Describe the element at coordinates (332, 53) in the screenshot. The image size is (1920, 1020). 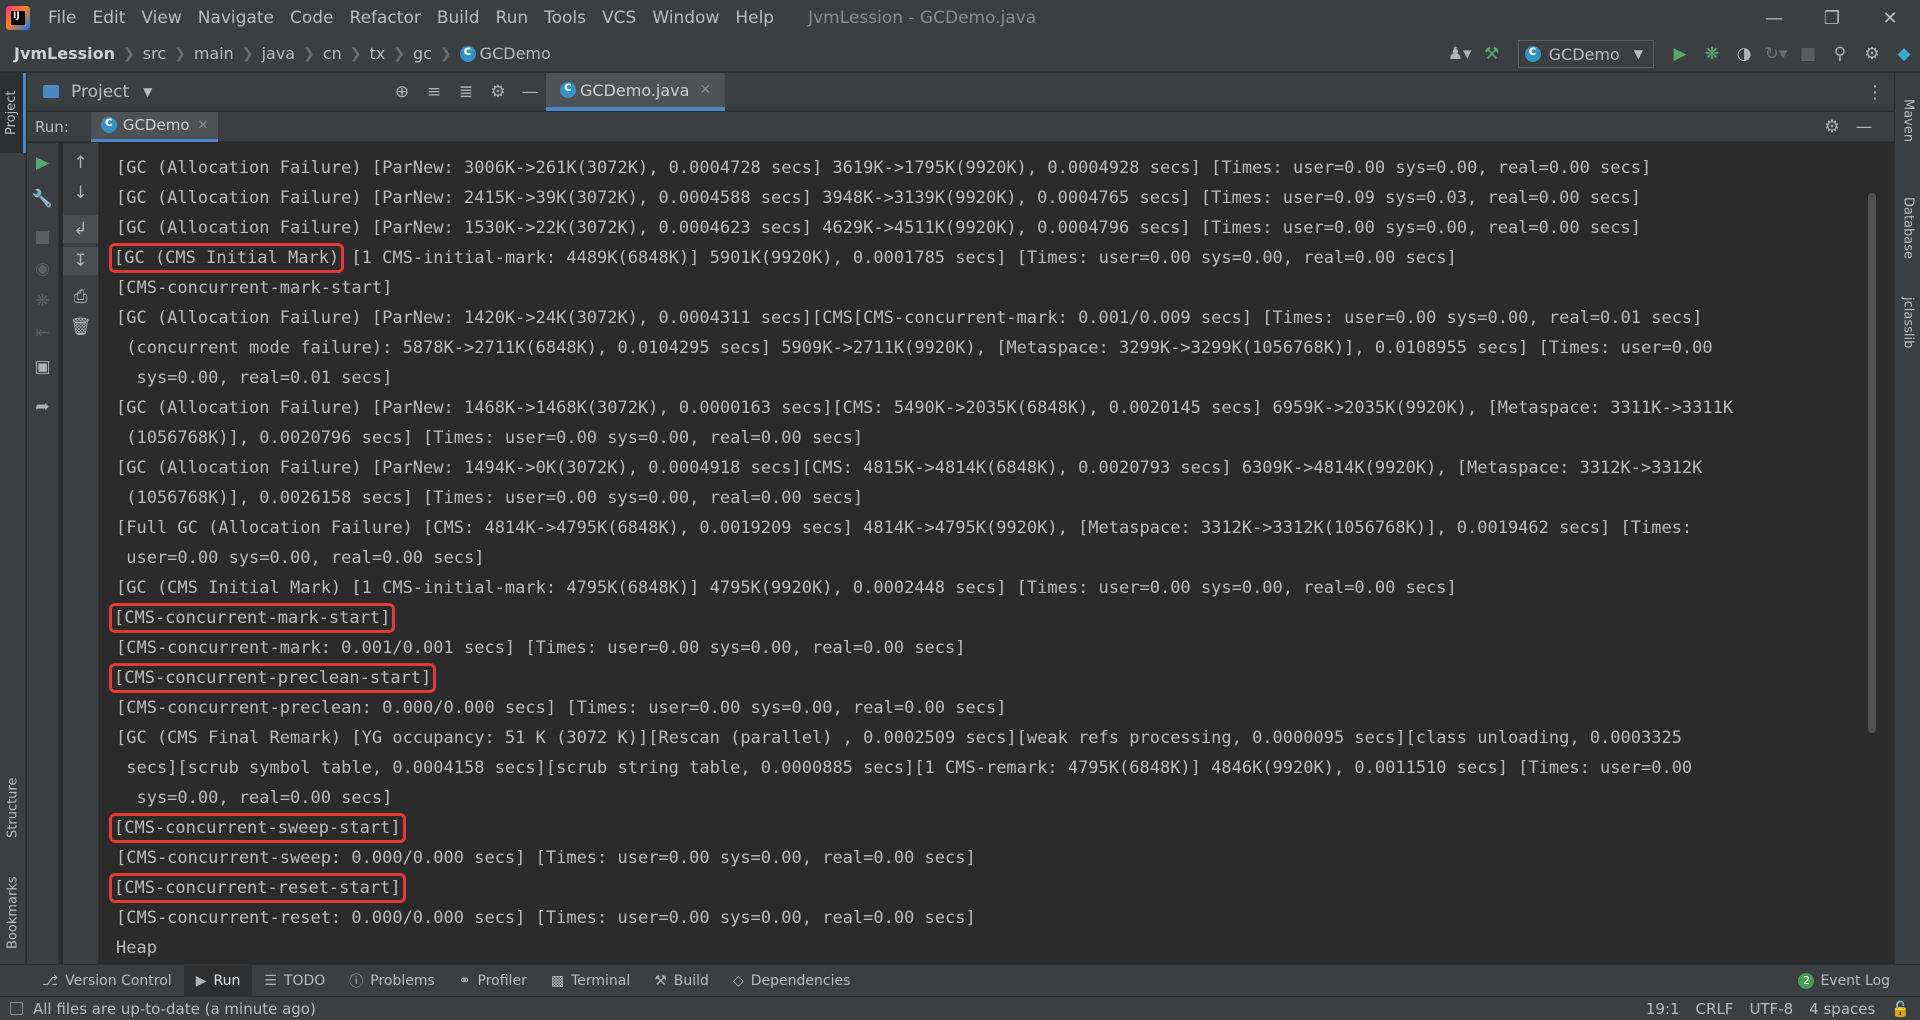
I see `breadcrumb-cn: cn` at that location.